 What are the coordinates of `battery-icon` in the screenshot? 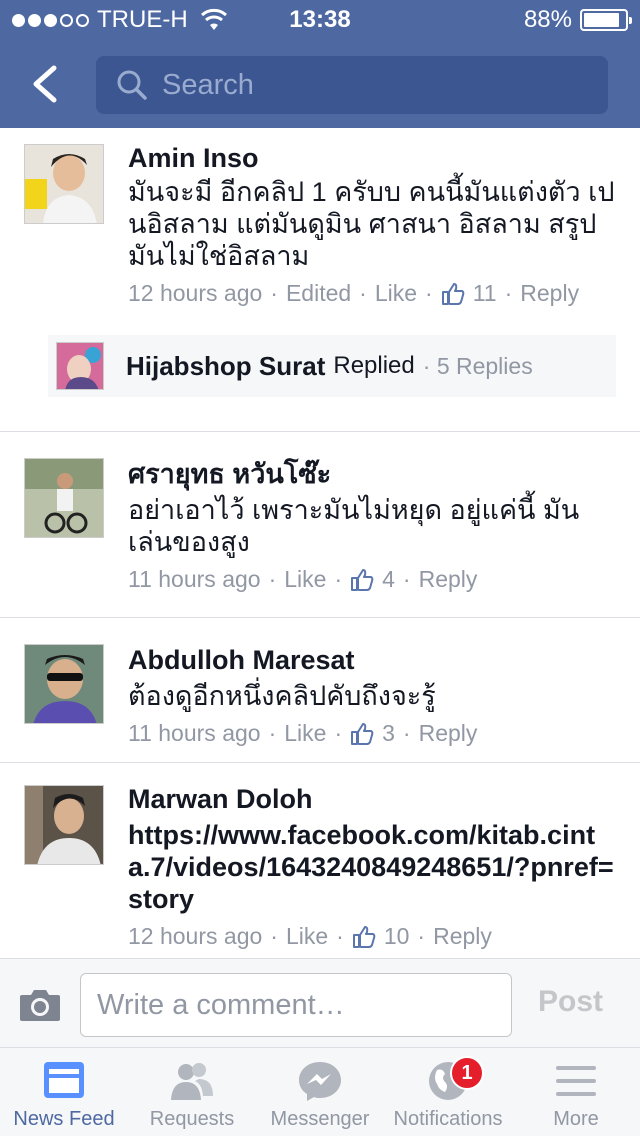 It's located at (606, 20).